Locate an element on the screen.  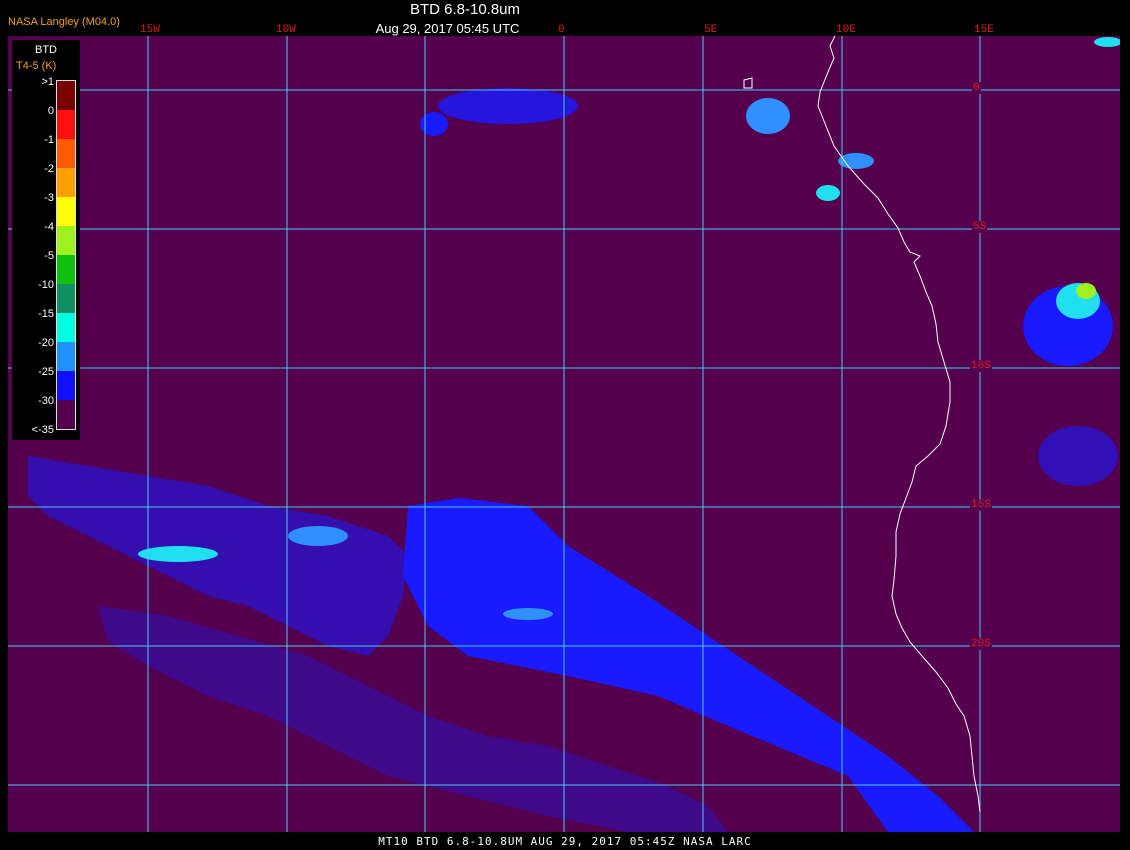
cloud-cell-small is located at coordinates (434, 124).